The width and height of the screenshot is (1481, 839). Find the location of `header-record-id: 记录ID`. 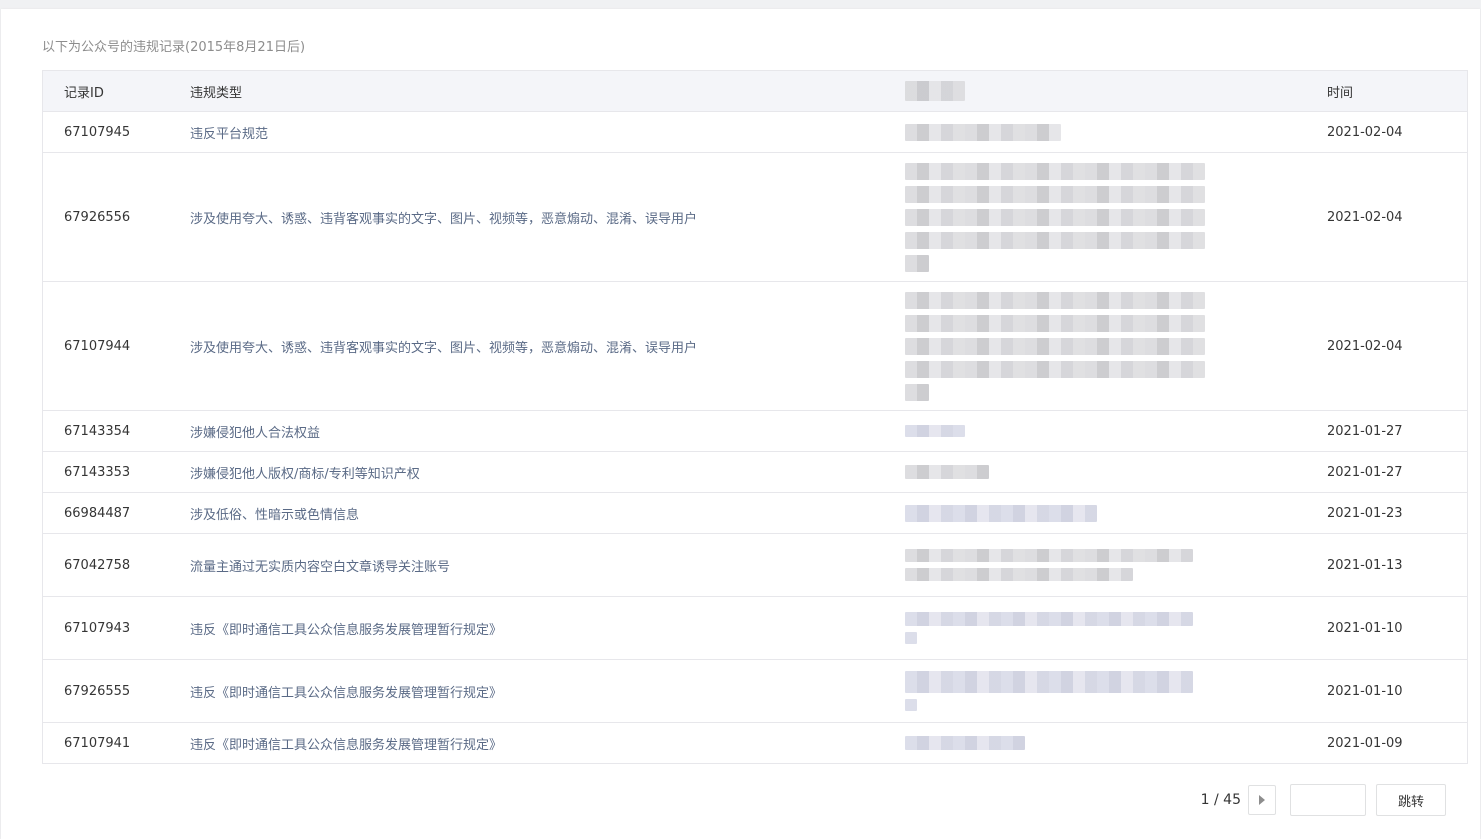

header-record-id: 记录ID is located at coordinates (116, 91).